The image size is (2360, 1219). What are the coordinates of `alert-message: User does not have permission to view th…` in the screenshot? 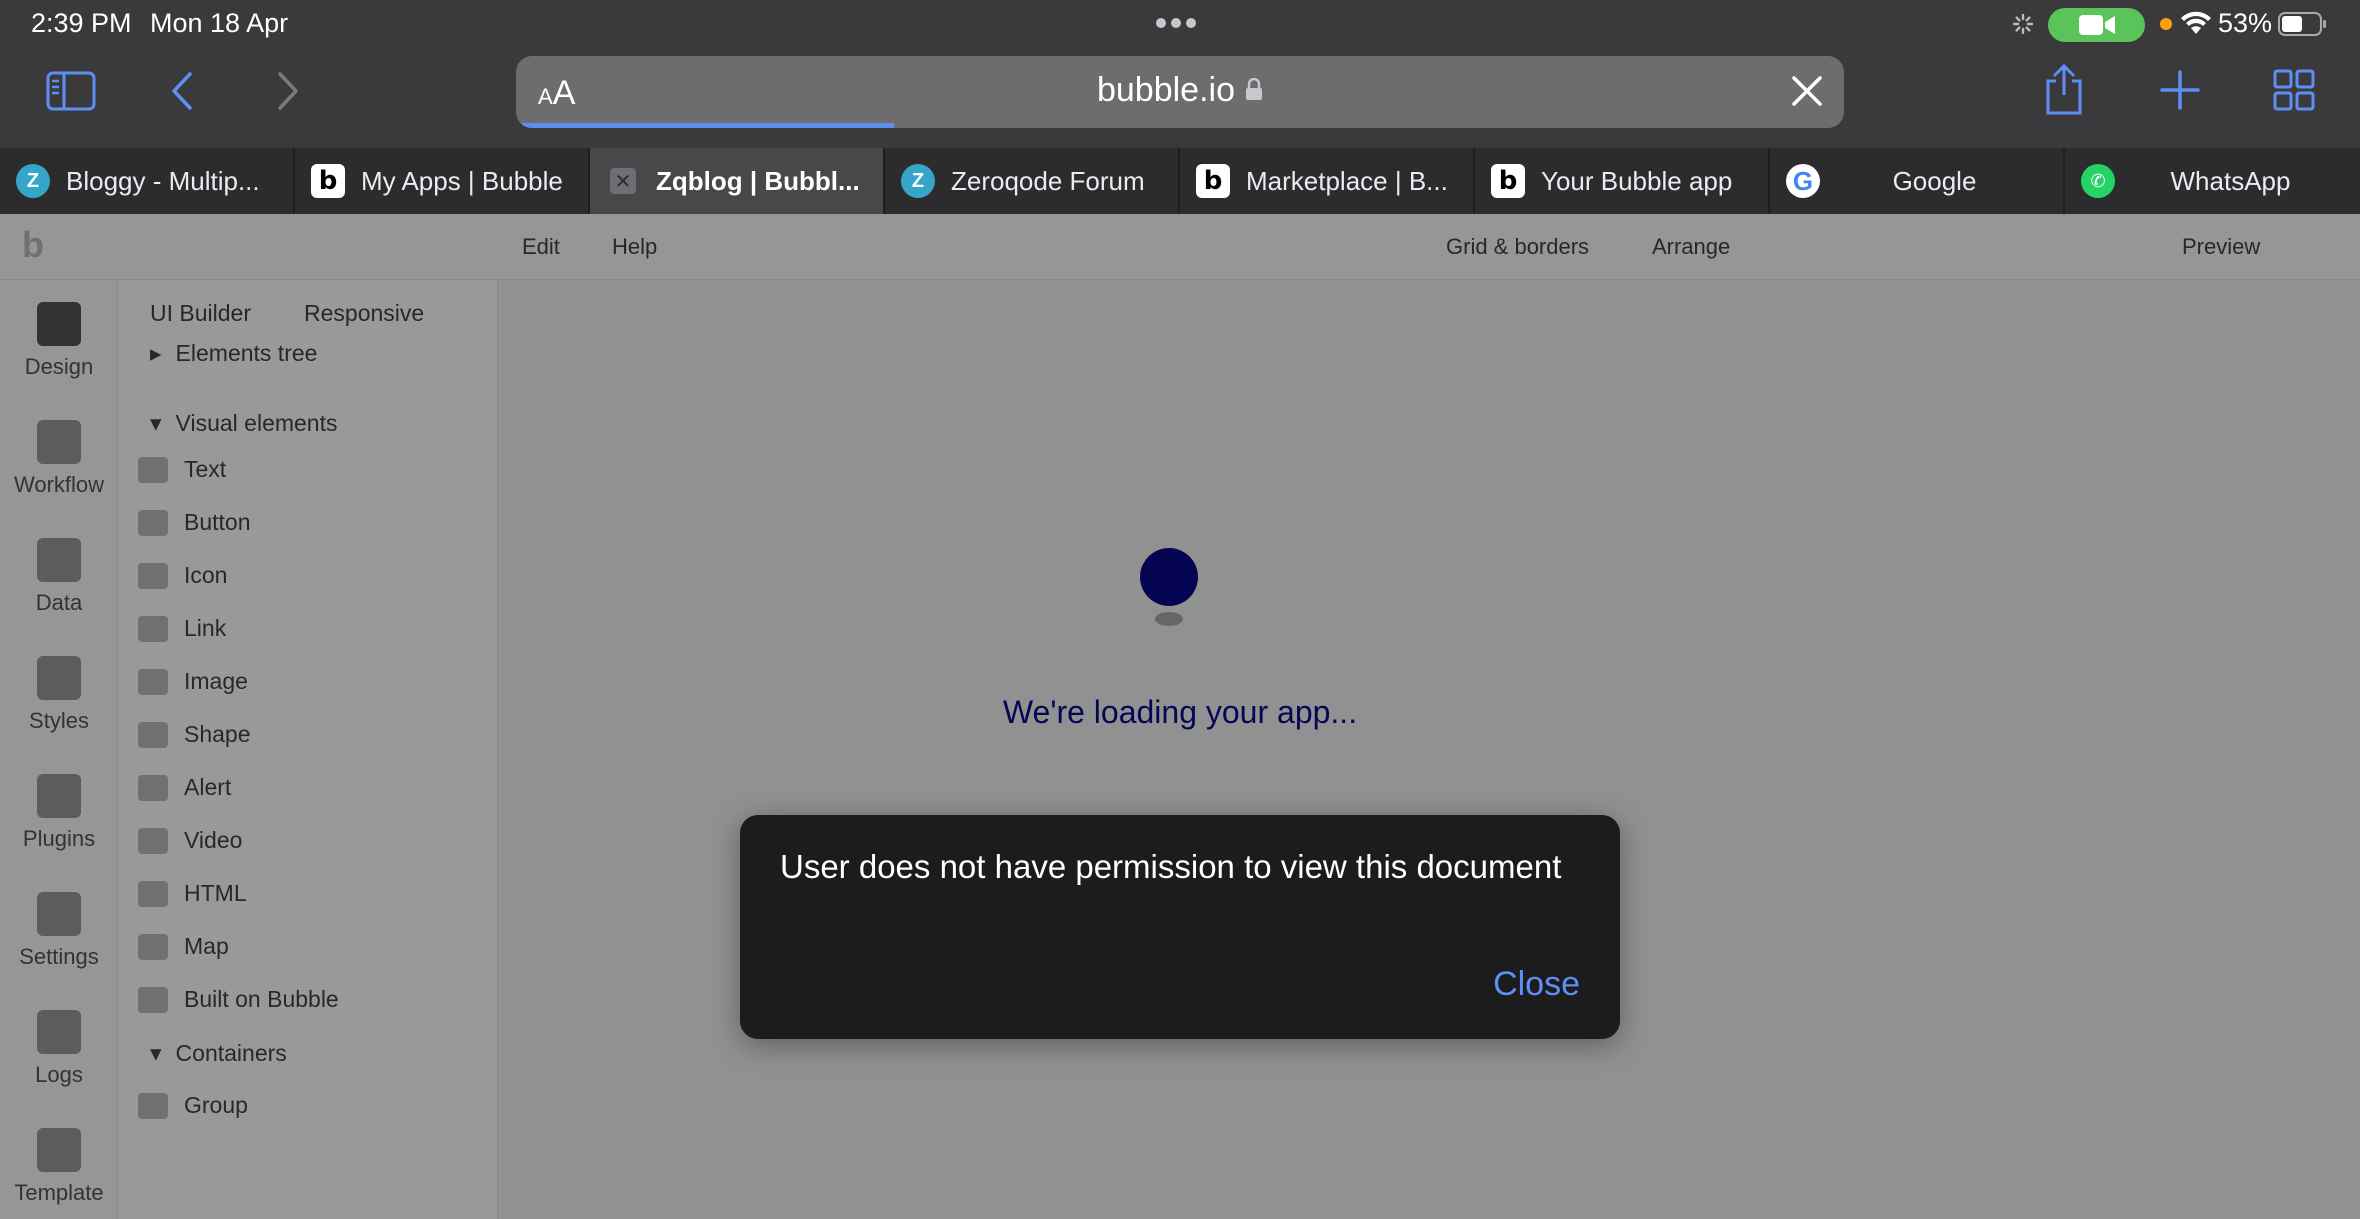 It's located at (1171, 866).